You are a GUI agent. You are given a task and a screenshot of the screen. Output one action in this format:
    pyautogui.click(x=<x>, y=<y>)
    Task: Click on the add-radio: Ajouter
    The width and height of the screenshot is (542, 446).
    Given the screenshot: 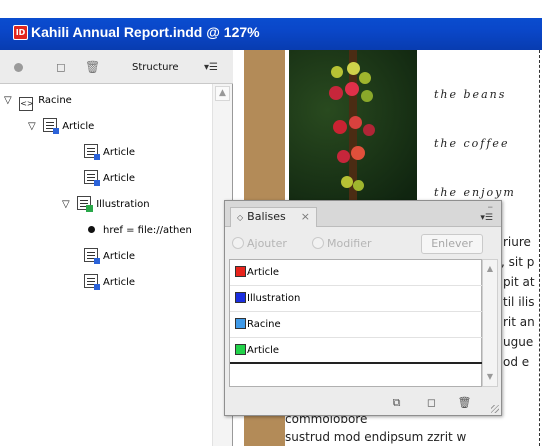 What is the action you would take?
    pyautogui.click(x=259, y=243)
    